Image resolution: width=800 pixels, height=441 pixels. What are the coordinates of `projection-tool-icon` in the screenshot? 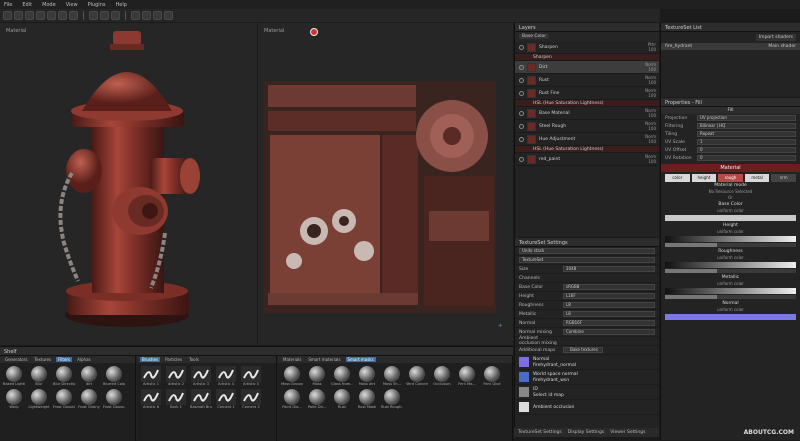 It's located at (29, 15).